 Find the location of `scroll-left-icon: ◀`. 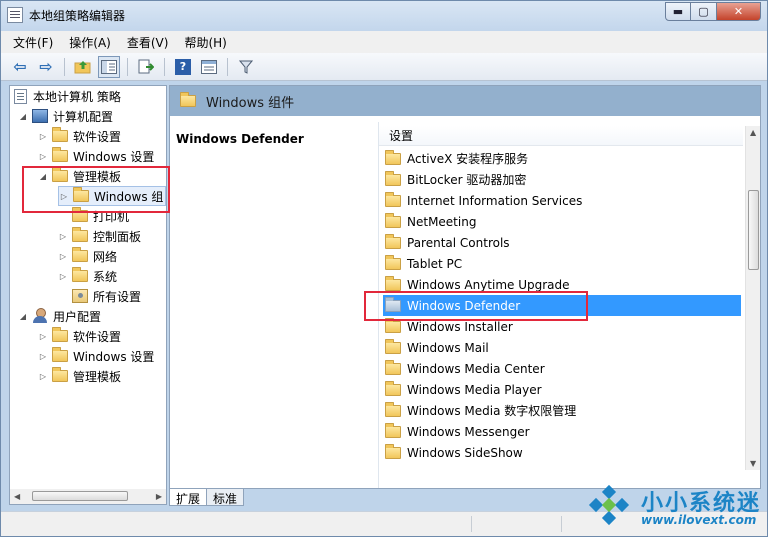

scroll-left-icon: ◀ is located at coordinates (17, 496).